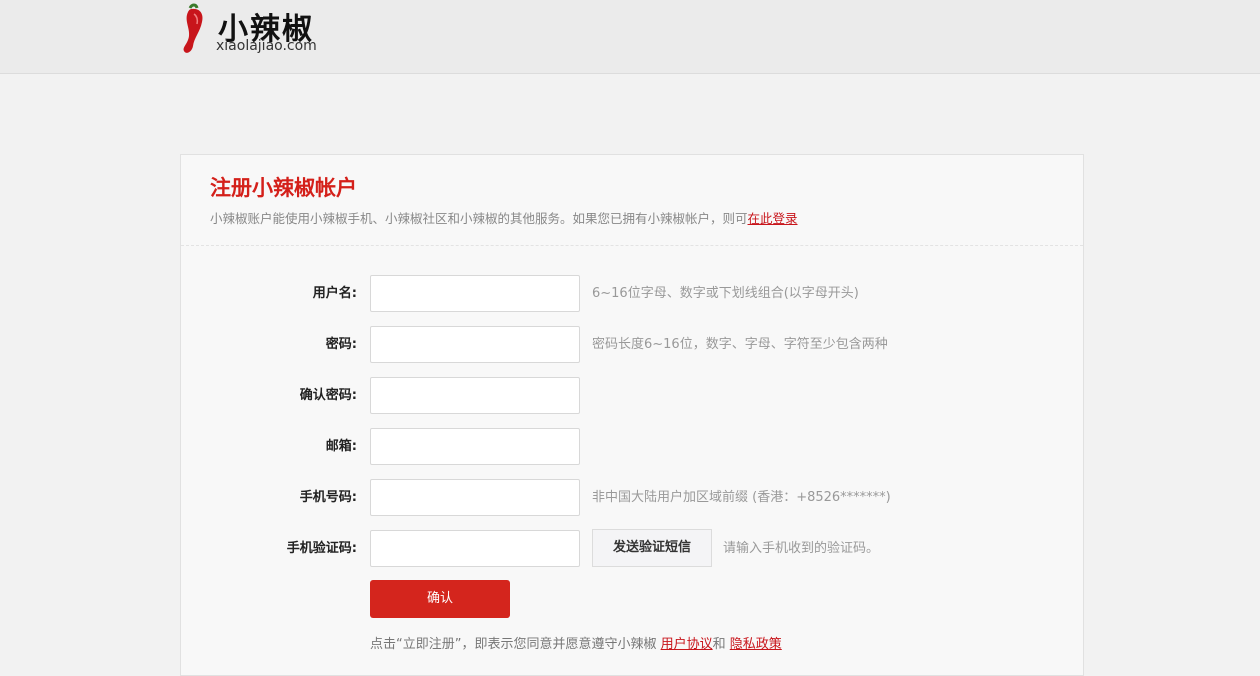 This screenshot has height=676, width=1260. I want to click on confirm-password-row: 确认密码:, so click(632, 396).